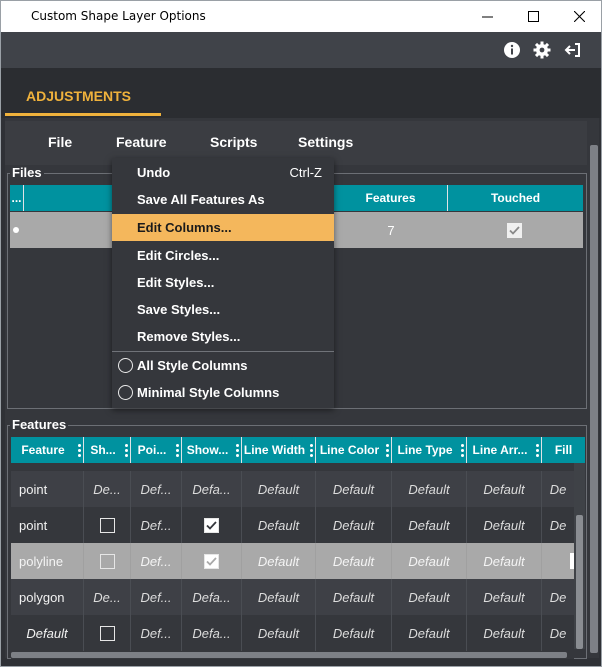 The width and height of the screenshot is (602, 667). What do you see at coordinates (515, 198) in the screenshot?
I see `files-column-header-touched: Touched` at bounding box center [515, 198].